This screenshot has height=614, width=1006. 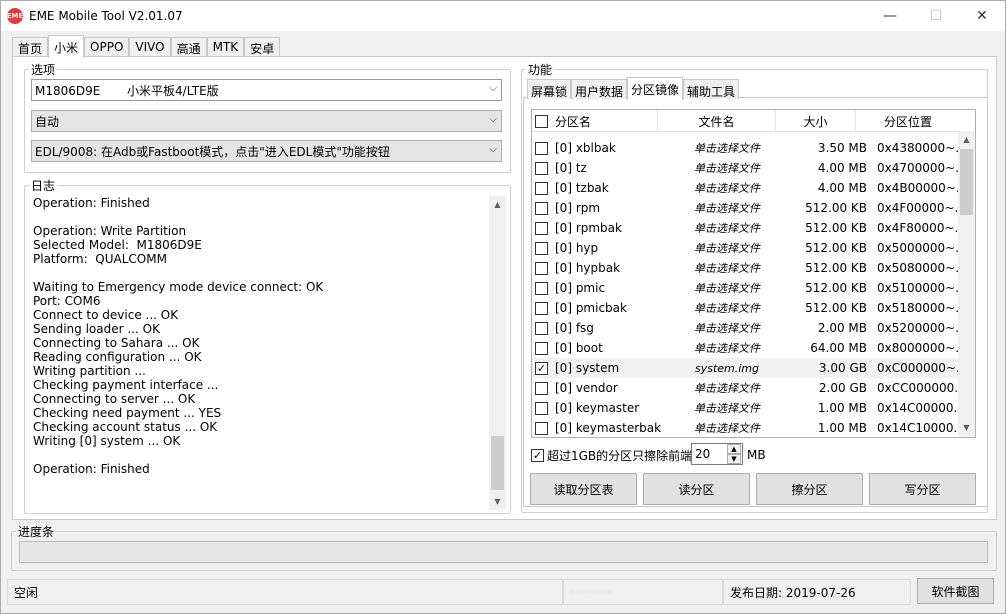 What do you see at coordinates (150, 47) in the screenshot?
I see `tab-vivo: VIVO` at bounding box center [150, 47].